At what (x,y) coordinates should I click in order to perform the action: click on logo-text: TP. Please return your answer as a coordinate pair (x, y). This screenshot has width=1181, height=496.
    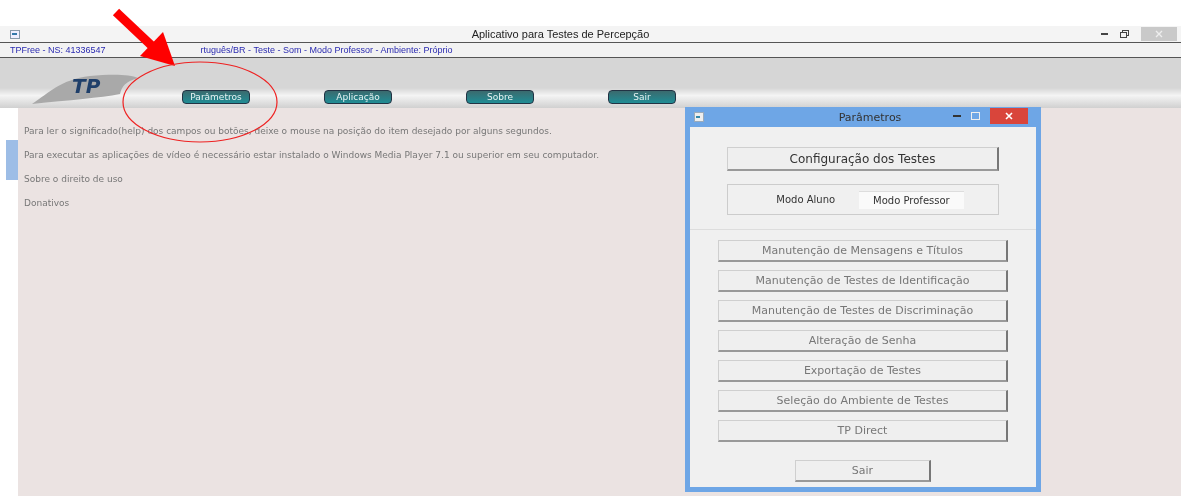
    Looking at the image, I should click on (86, 86).